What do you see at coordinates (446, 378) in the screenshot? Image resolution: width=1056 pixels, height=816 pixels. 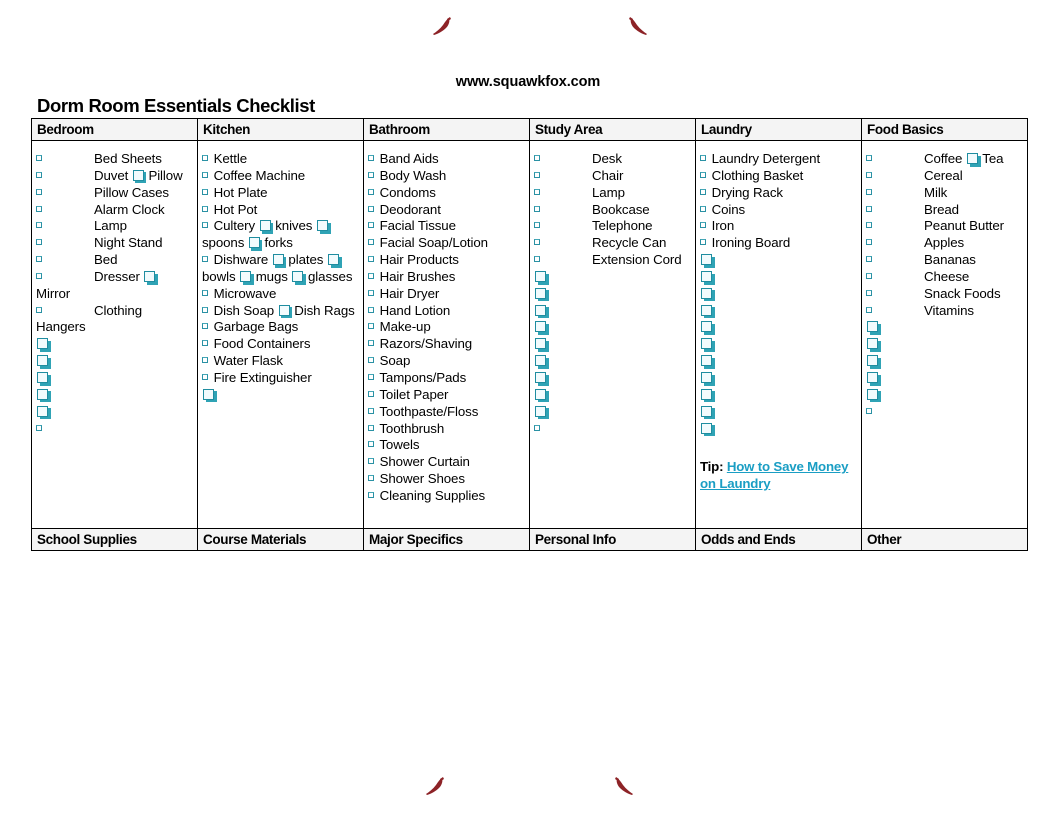 I see `list-item: Tampons/Pads` at bounding box center [446, 378].